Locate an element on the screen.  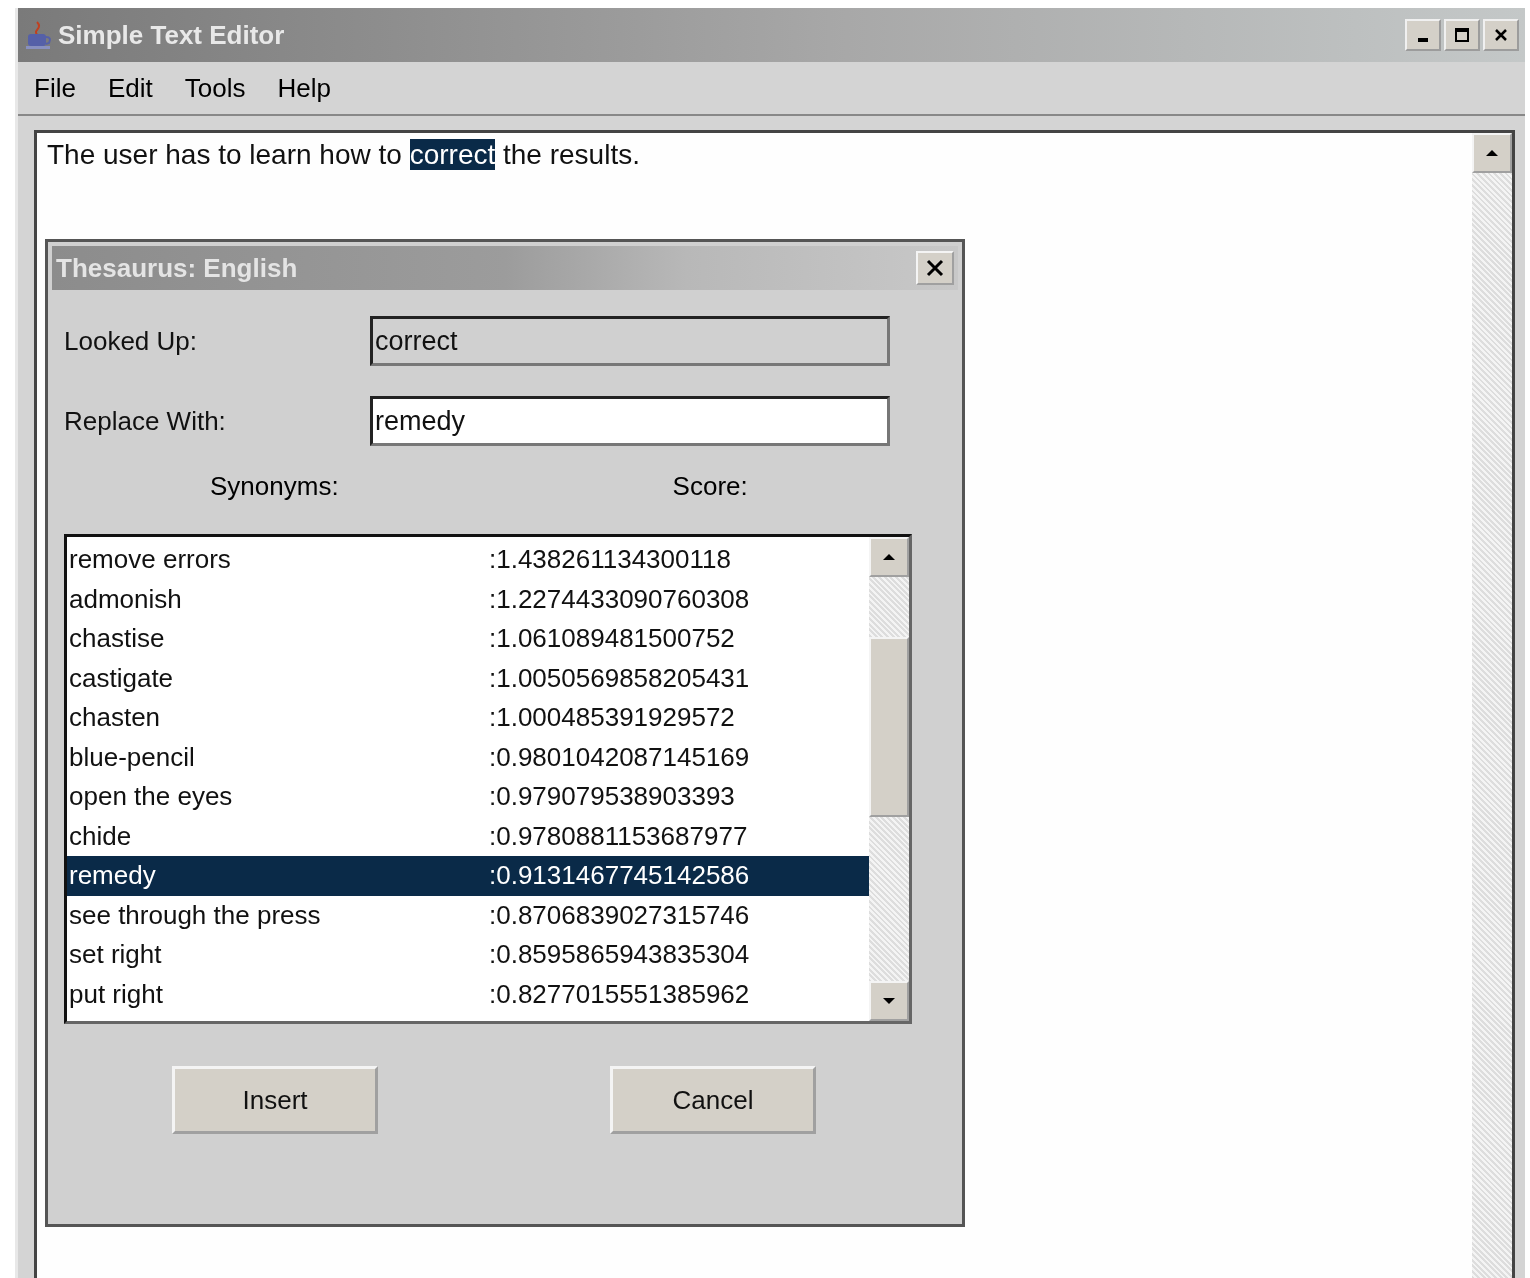
list-item: set right :0.8595865943835304 is located at coordinates (468, 955).